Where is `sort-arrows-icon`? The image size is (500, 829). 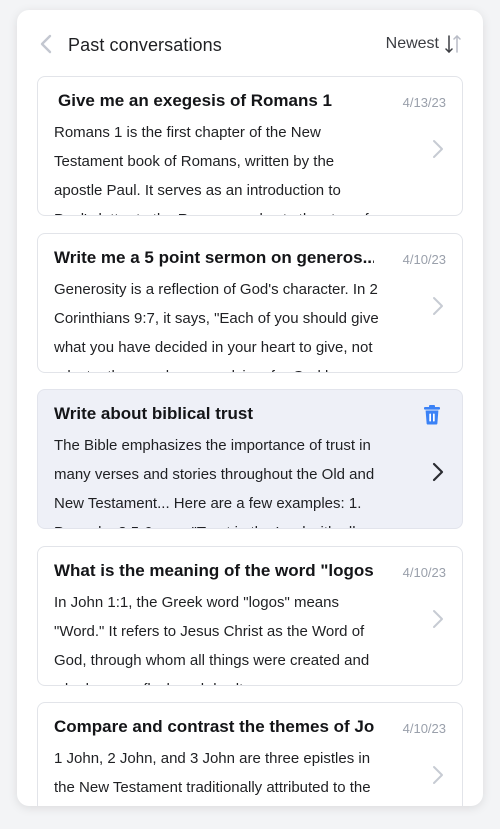
sort-arrows-icon is located at coordinates (453, 44).